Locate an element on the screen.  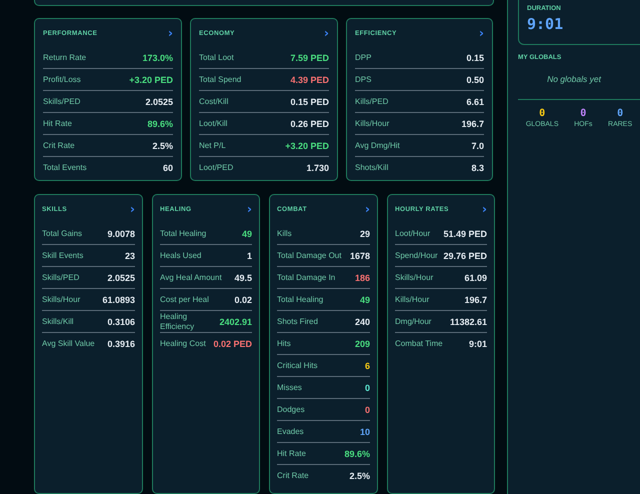
stat-value: 0.02 is located at coordinates (243, 299).